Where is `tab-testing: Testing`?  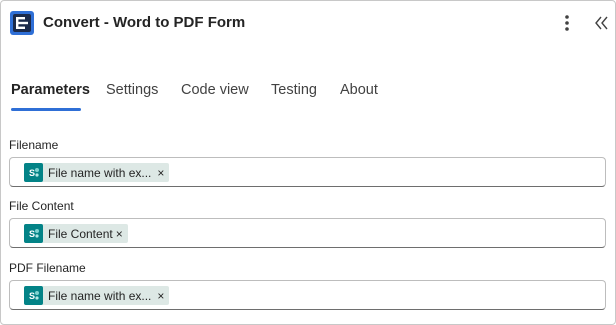 tab-testing: Testing is located at coordinates (294, 90).